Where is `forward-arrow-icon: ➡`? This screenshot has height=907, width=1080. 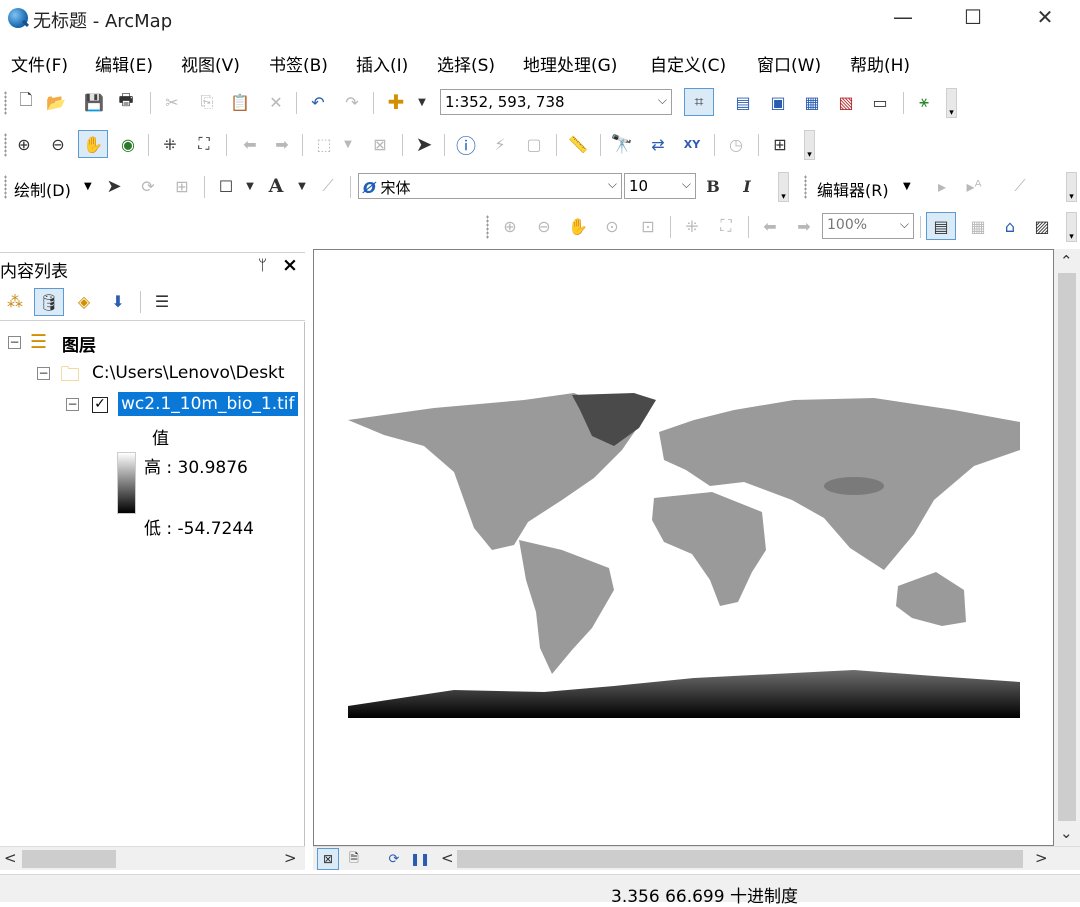 forward-arrow-icon: ➡ is located at coordinates (282, 144).